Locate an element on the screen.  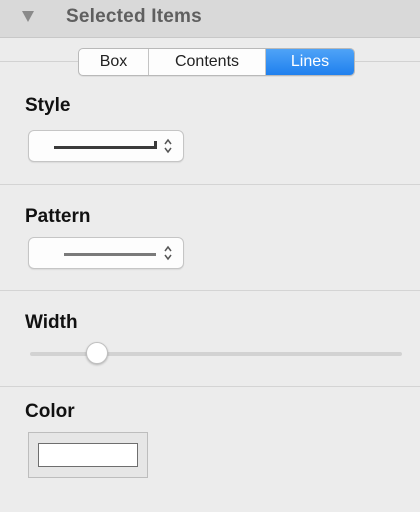
tab-box: Box is located at coordinates (114, 62).